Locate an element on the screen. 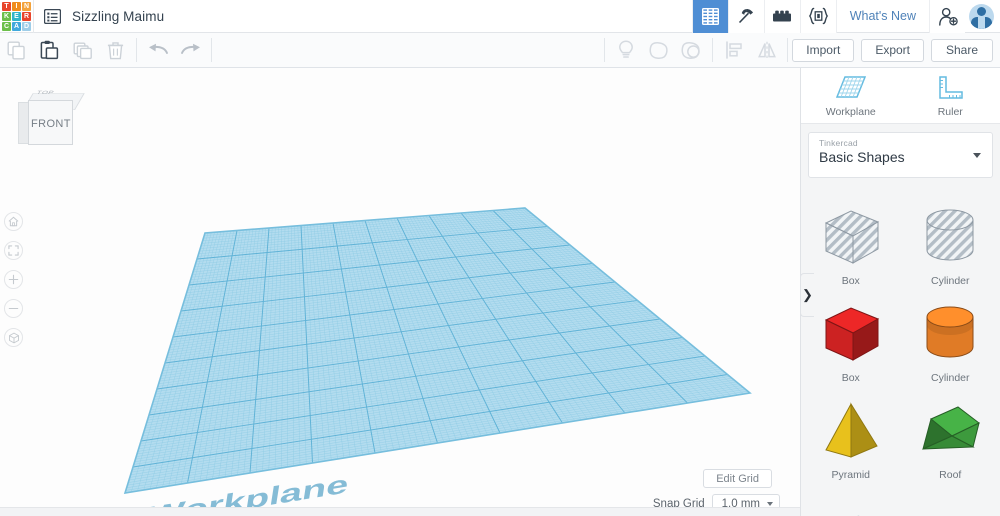 This screenshot has width=1000, height=516. lightbulb-icon is located at coordinates (625, 49).